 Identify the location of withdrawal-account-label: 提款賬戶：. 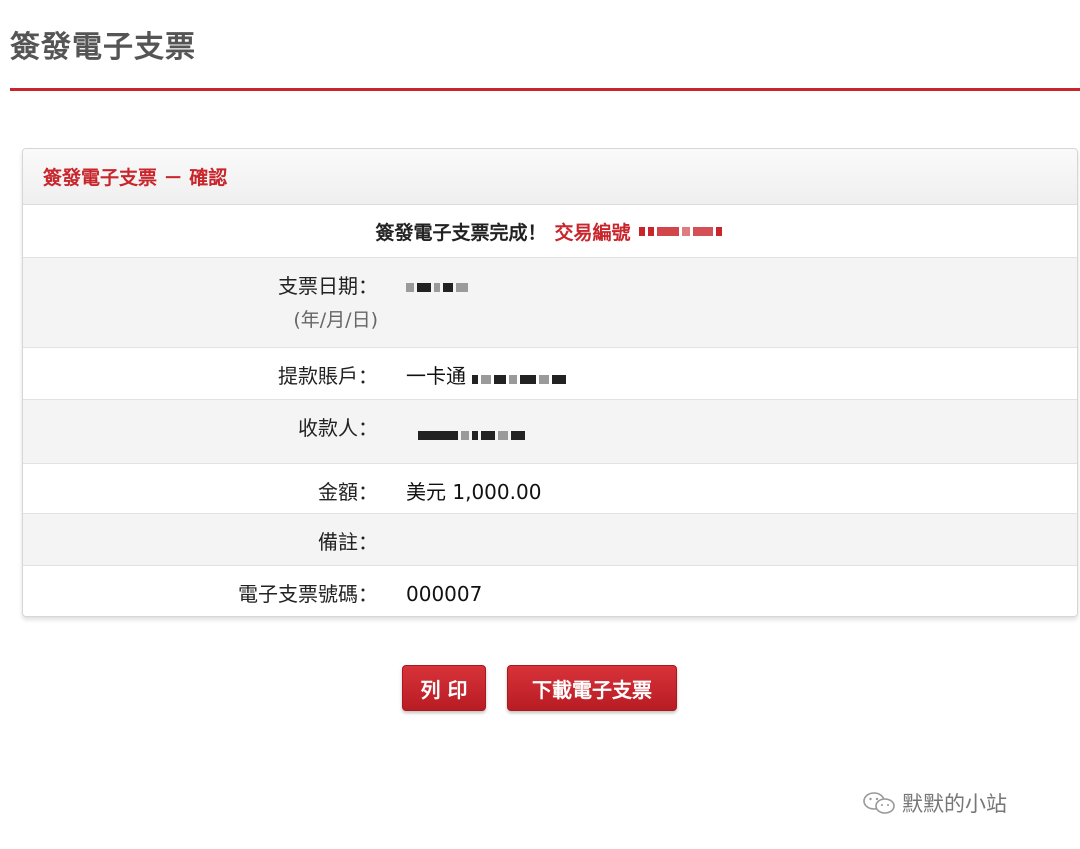
(328, 376).